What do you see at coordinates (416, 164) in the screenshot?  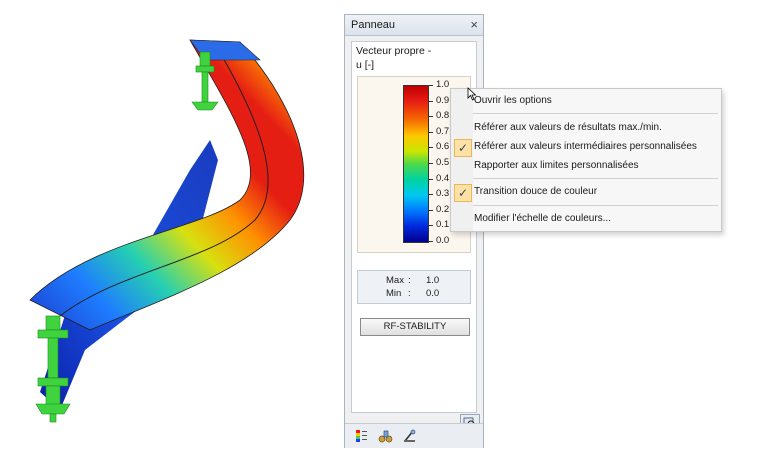 I see `color-scale-bar` at bounding box center [416, 164].